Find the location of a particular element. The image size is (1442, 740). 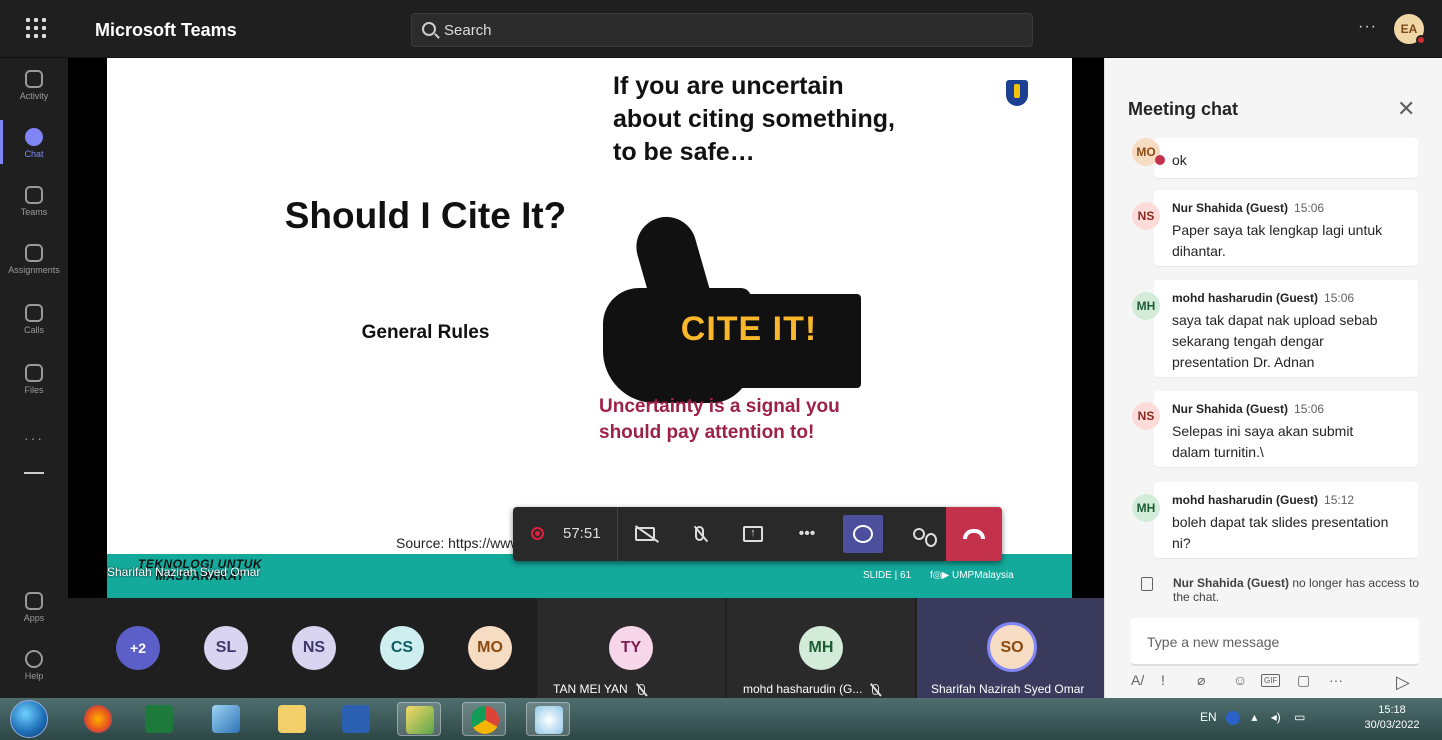

participant-avatar: CS is located at coordinates (402, 648).